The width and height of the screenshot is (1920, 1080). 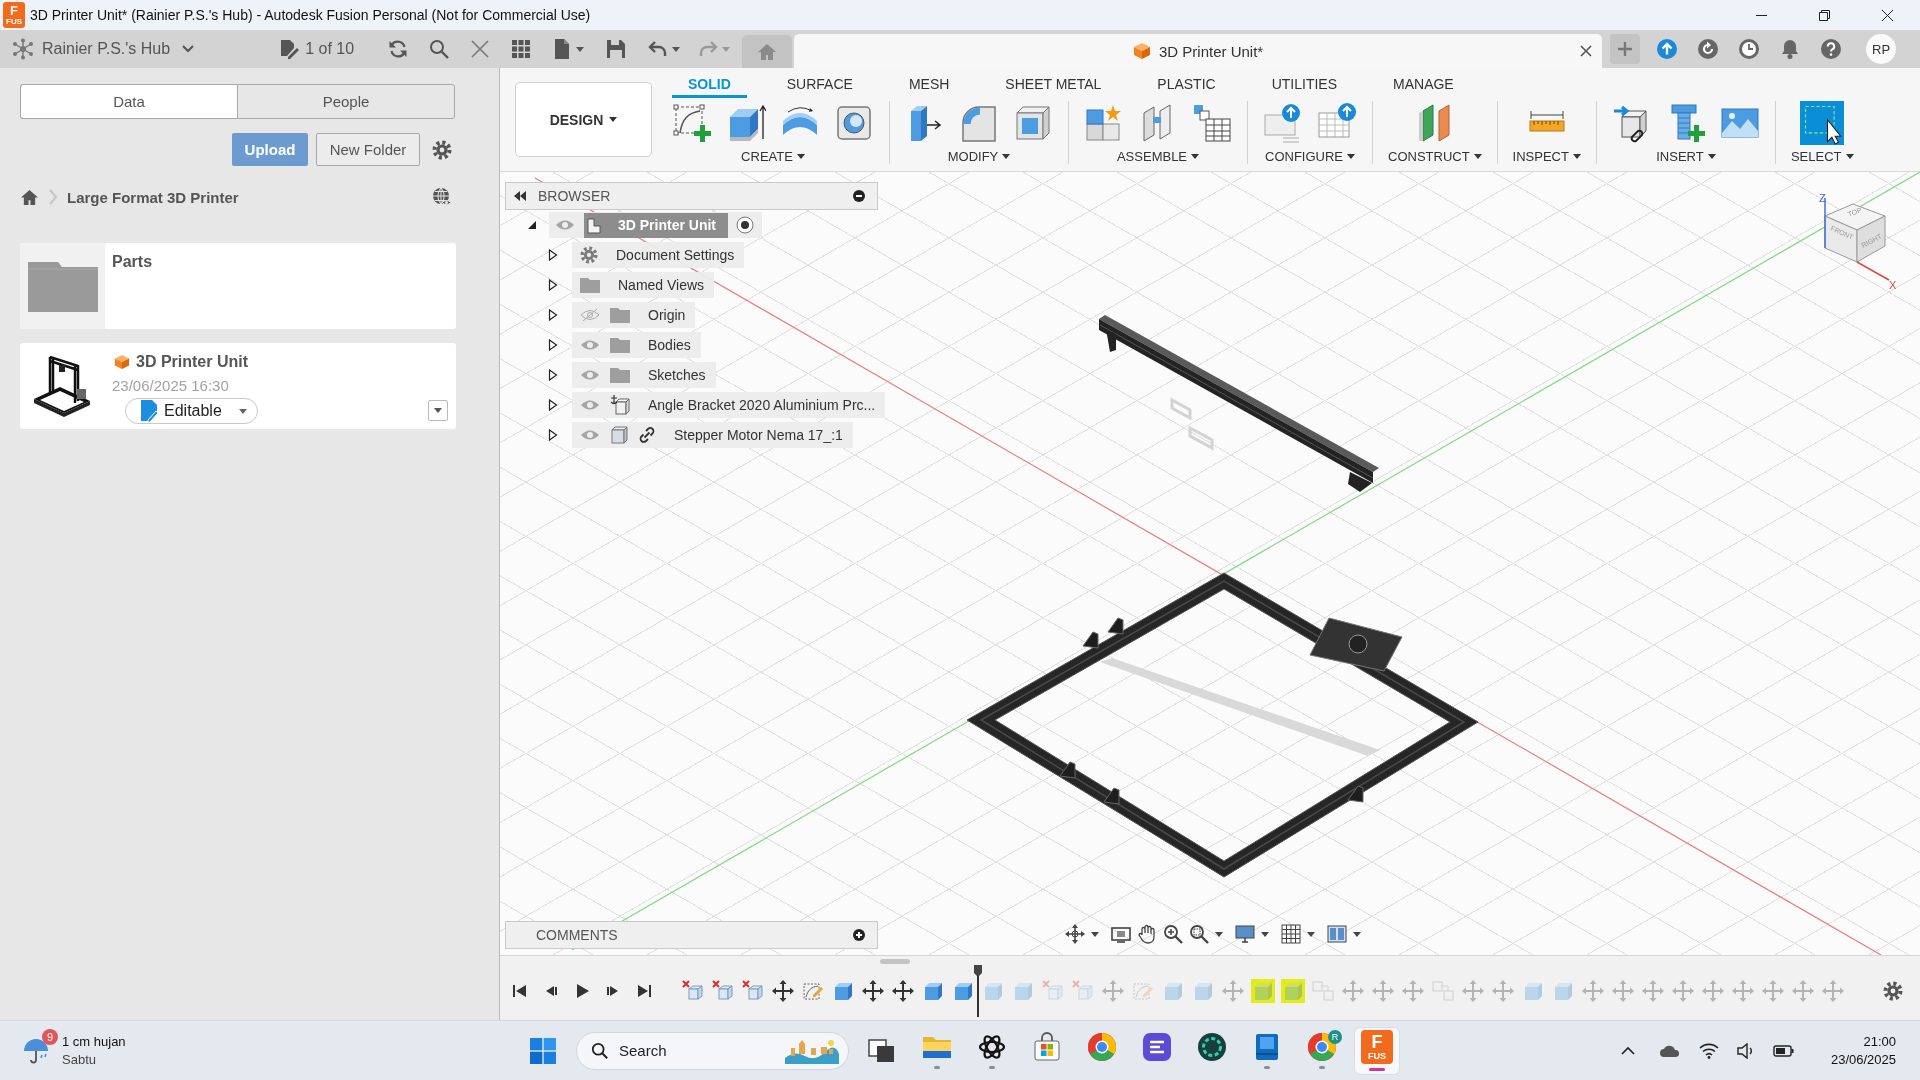 What do you see at coordinates (1322, 1050) in the screenshot?
I see `taskbar-app: R` at bounding box center [1322, 1050].